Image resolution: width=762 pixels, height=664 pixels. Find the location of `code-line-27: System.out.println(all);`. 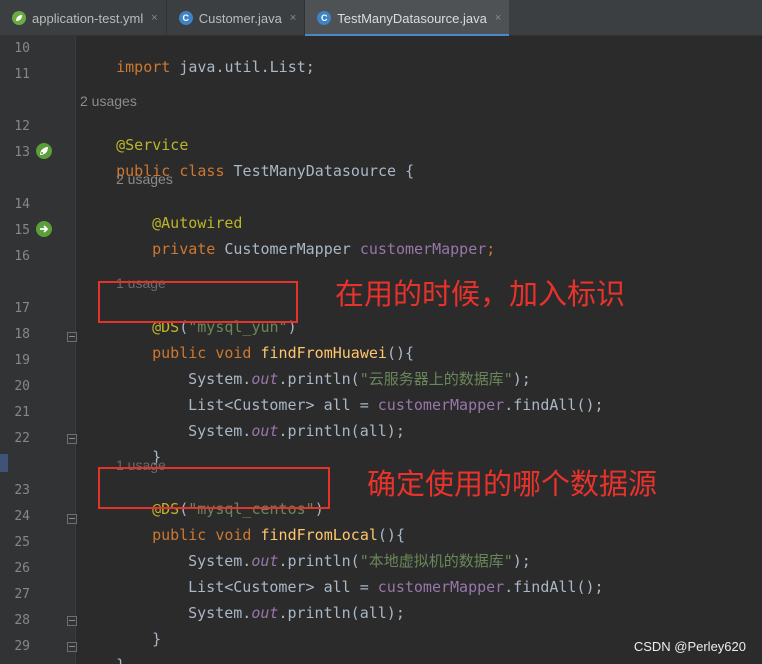

code-line-27: System.out.println(all); is located at coordinates (278, 613).